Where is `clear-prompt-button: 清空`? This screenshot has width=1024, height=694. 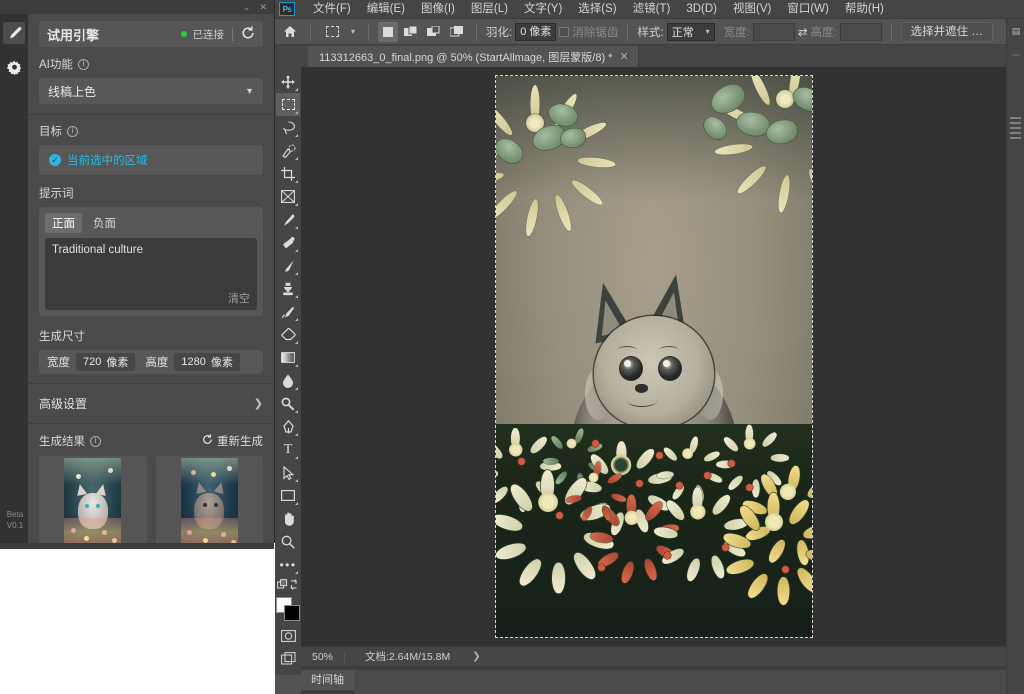
clear-prompt-button: 清空 is located at coordinates (239, 298).